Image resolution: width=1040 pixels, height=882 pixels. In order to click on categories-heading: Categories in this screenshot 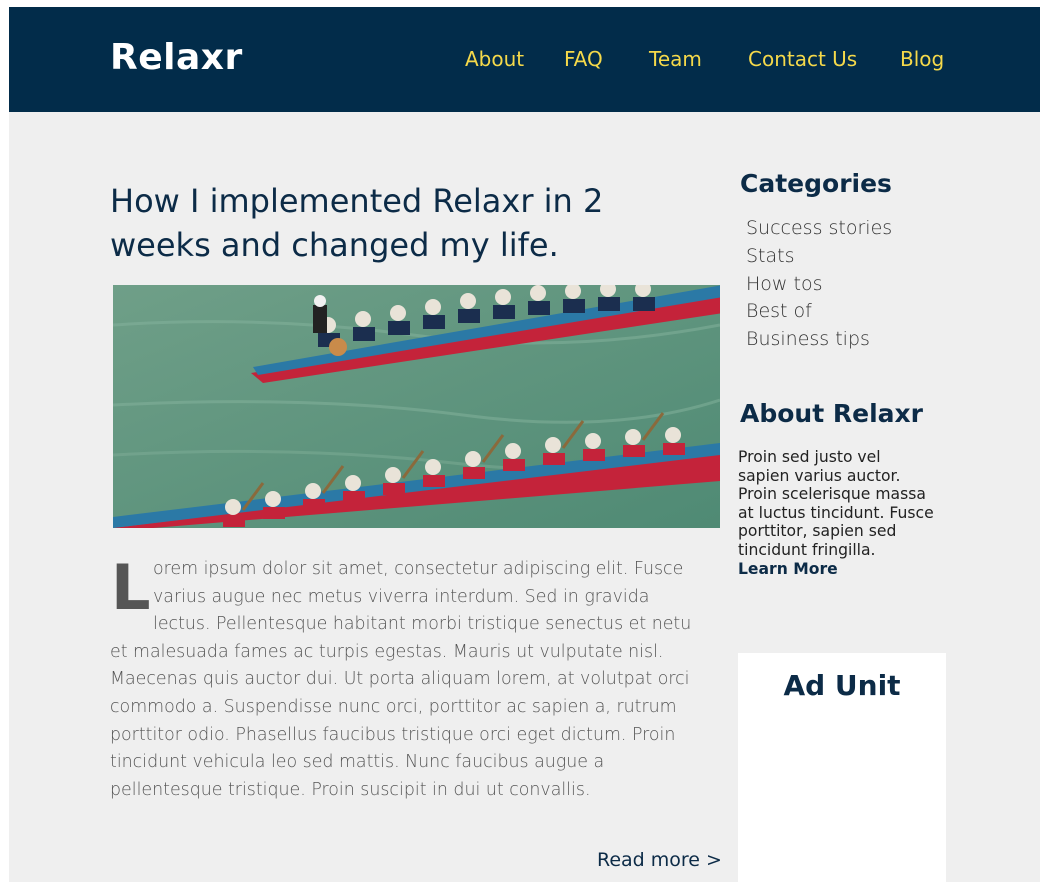, I will do `click(816, 183)`.